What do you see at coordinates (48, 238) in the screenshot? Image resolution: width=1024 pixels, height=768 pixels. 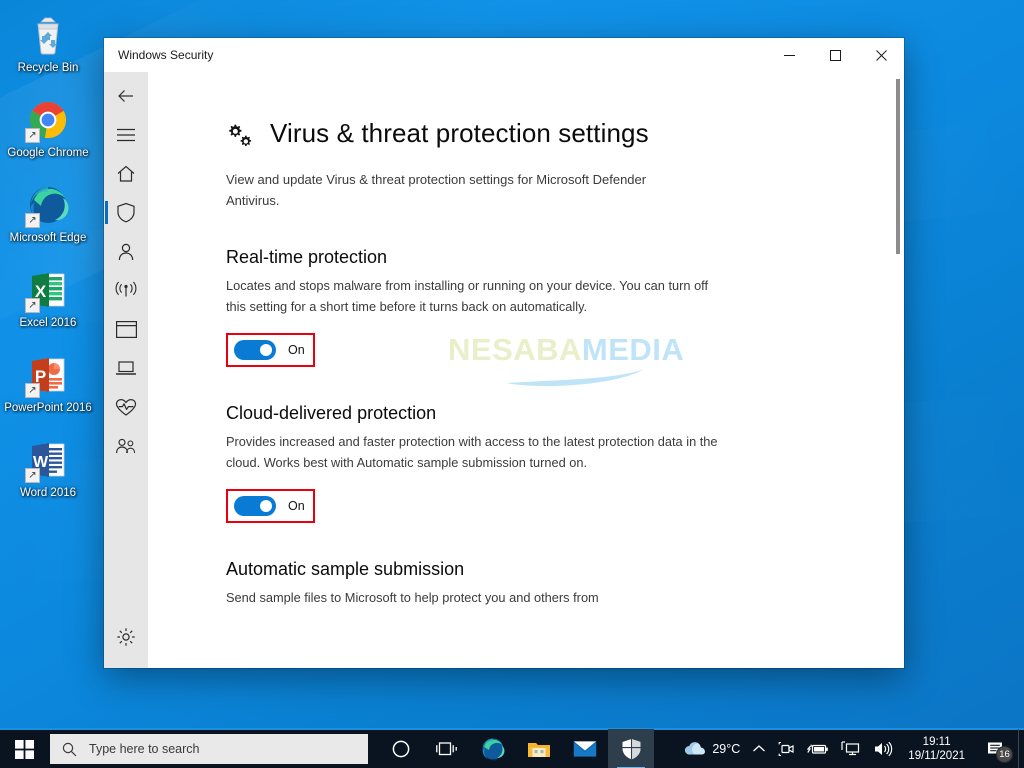 I see `desktop-icon-label: Microsoft Edge` at bounding box center [48, 238].